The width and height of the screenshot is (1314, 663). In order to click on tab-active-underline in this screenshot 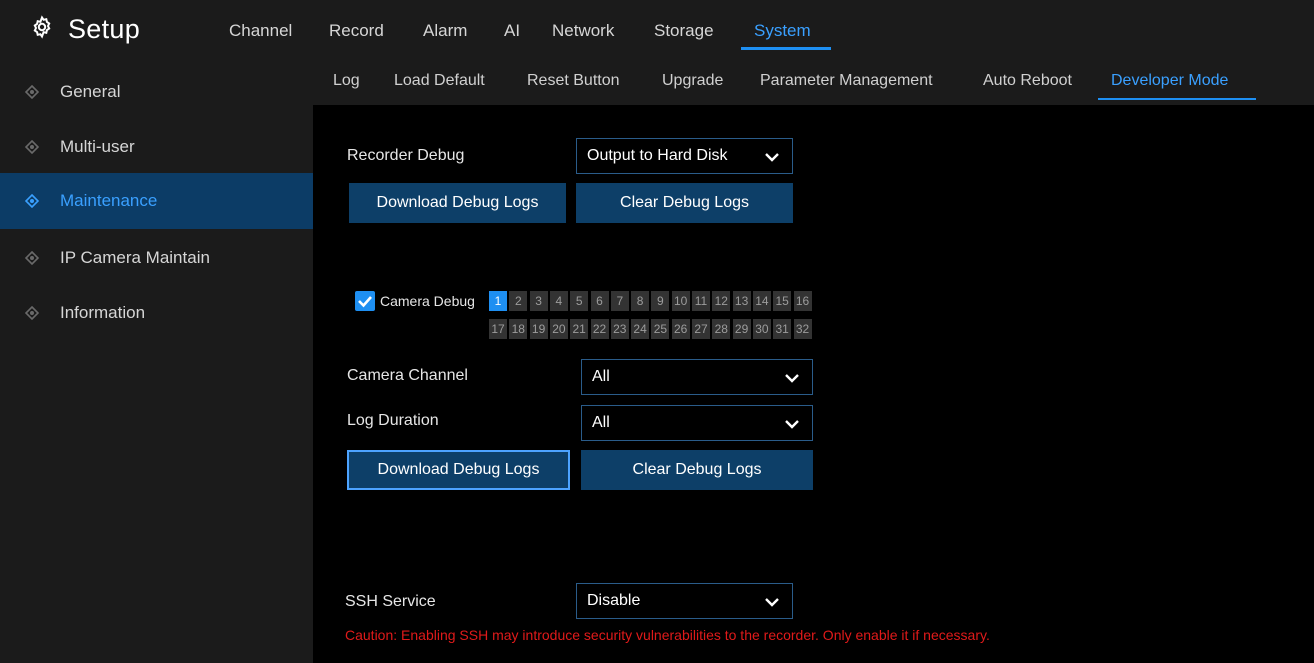, I will do `click(1177, 99)`.